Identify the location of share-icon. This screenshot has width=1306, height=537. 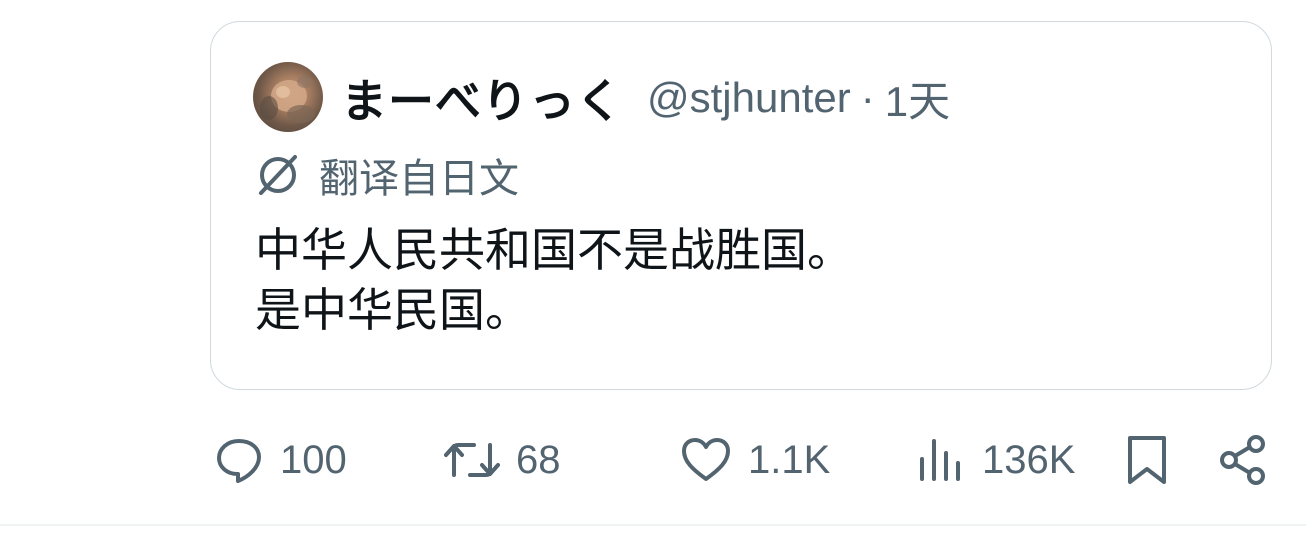
(1243, 460).